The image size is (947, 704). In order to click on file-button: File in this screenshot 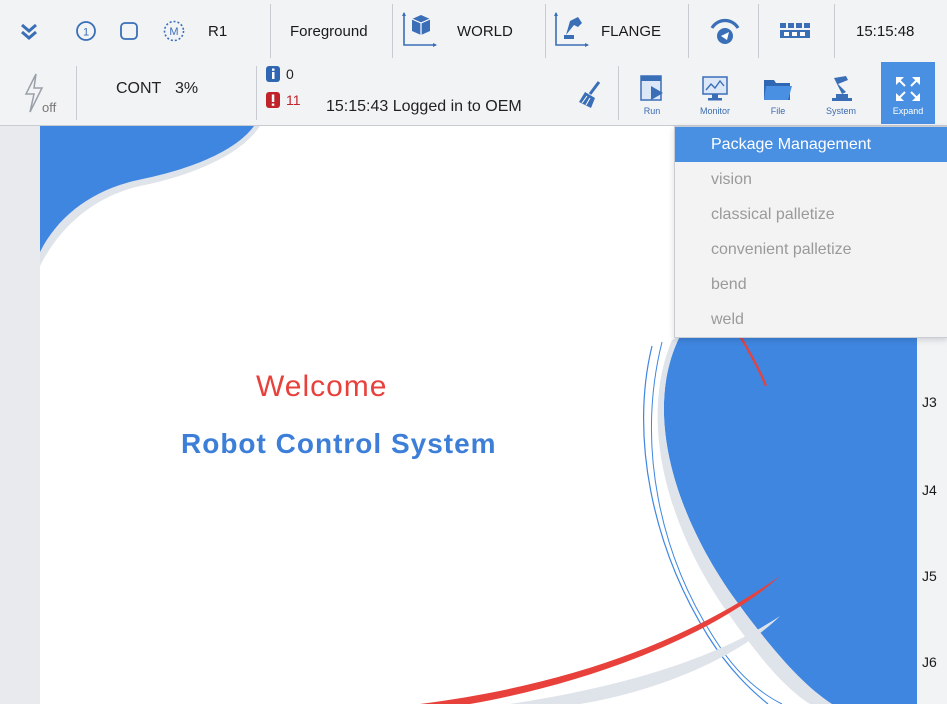, I will do `click(778, 93)`.